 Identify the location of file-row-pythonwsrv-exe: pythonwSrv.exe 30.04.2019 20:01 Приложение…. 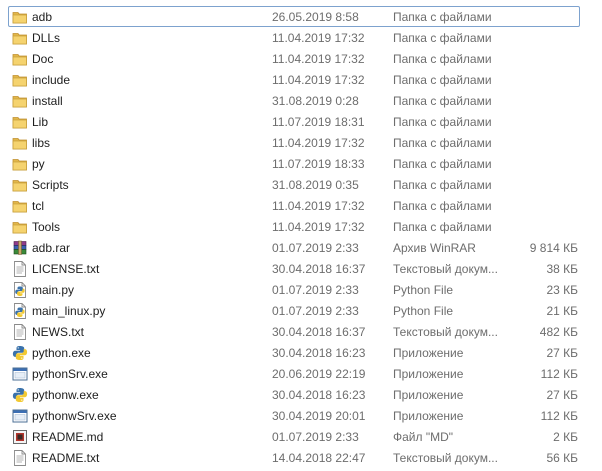
(294, 415).